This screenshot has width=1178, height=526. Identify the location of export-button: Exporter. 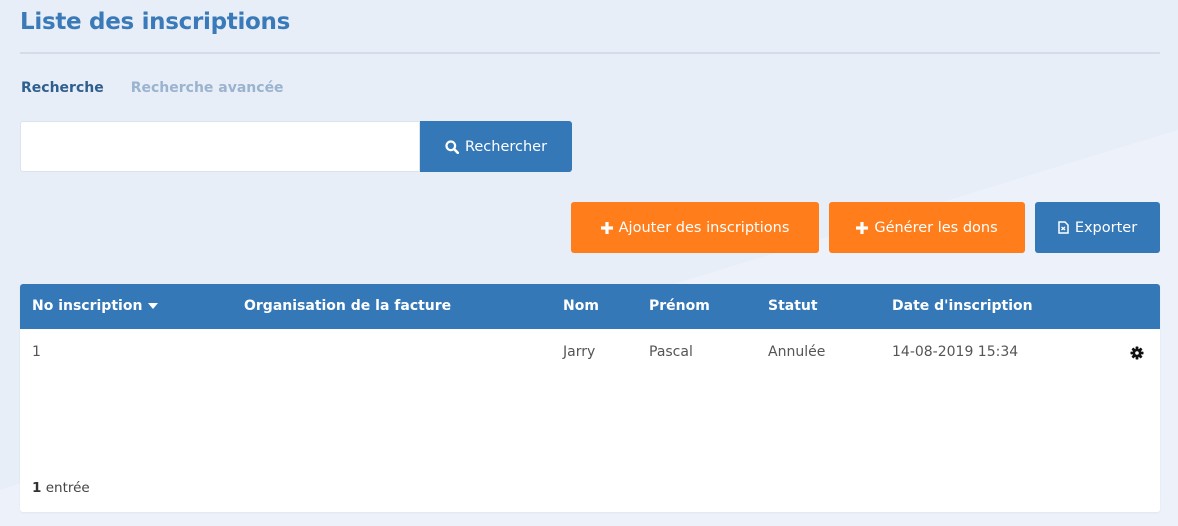
(1097, 227).